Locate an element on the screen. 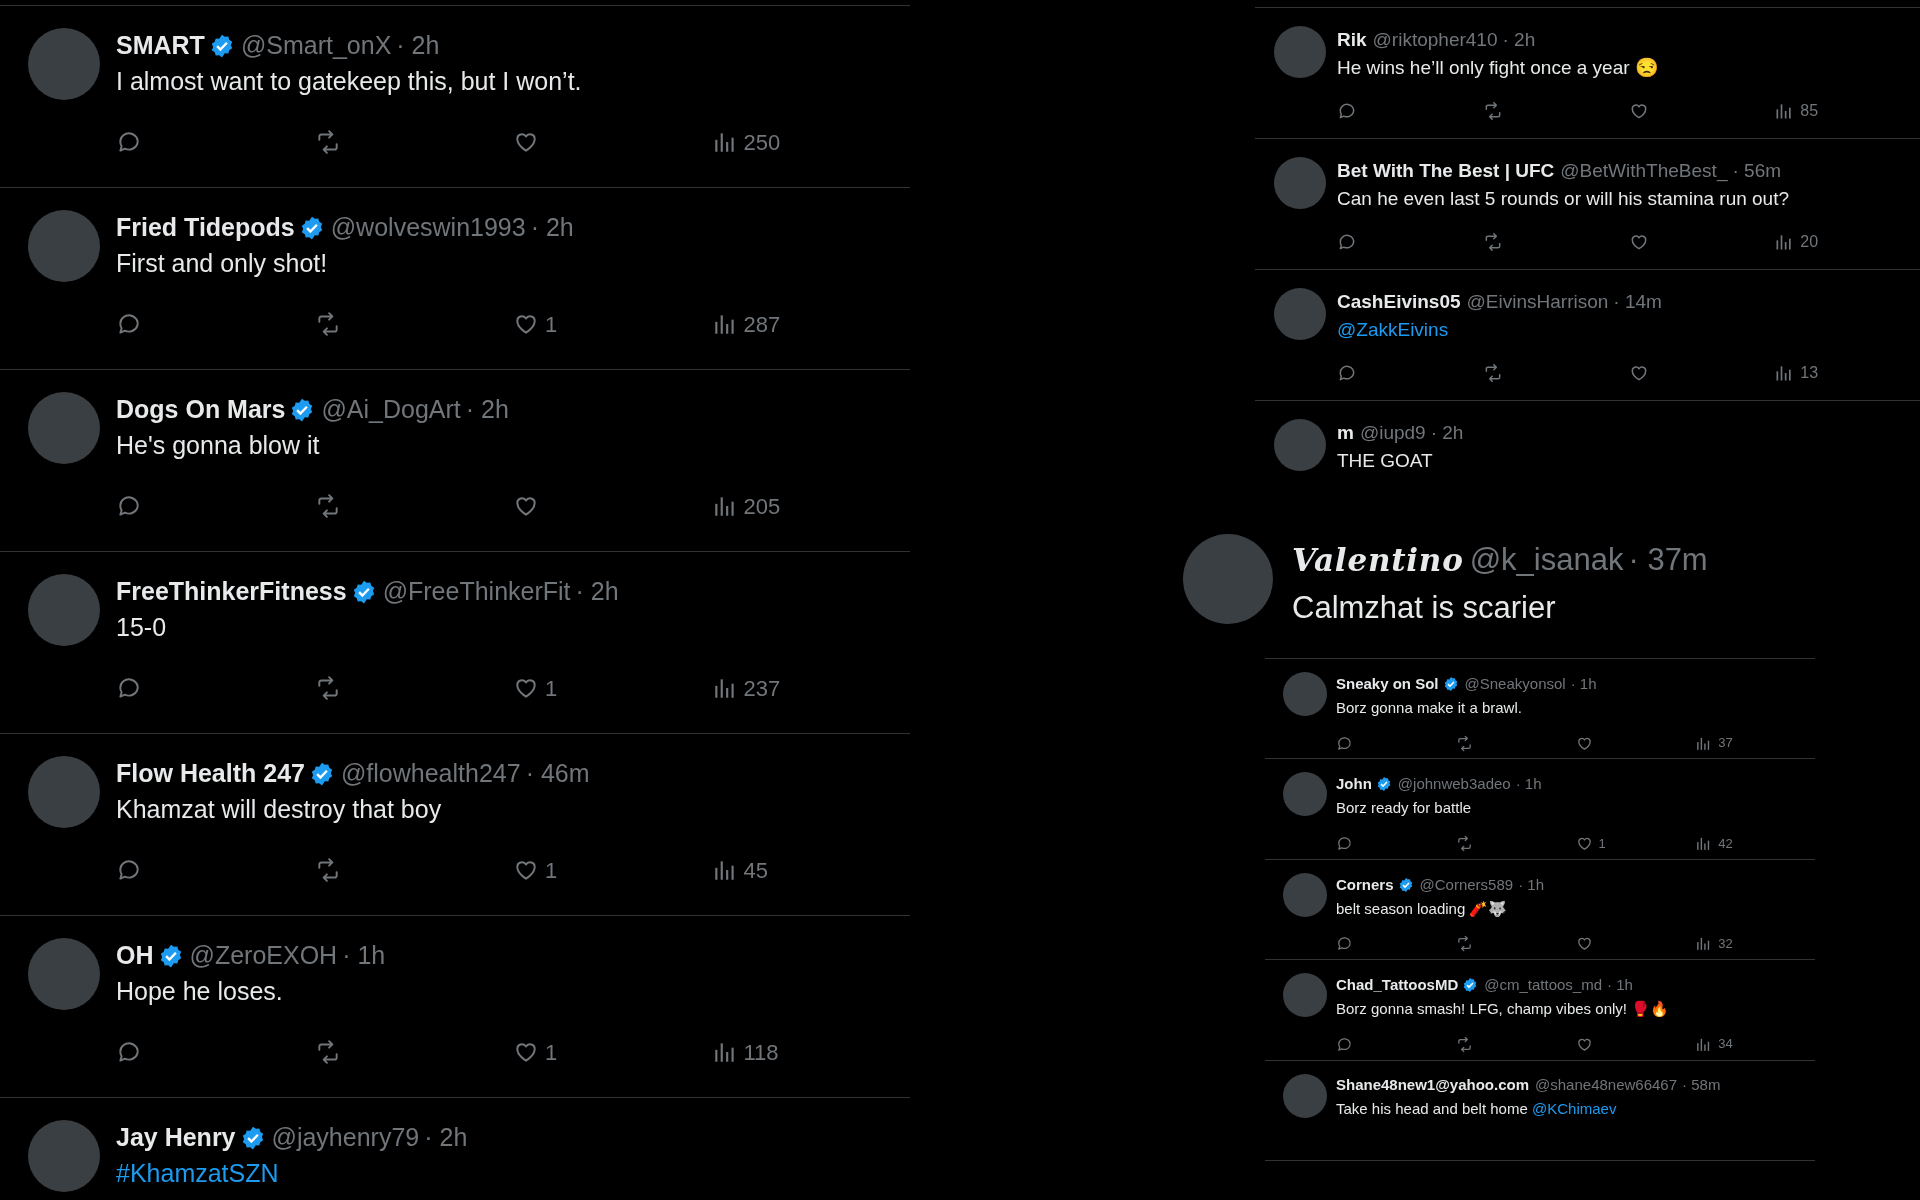 Image resolution: width=1920 pixels, height=1200 pixels. user-name: John is located at coordinates (1354, 784).